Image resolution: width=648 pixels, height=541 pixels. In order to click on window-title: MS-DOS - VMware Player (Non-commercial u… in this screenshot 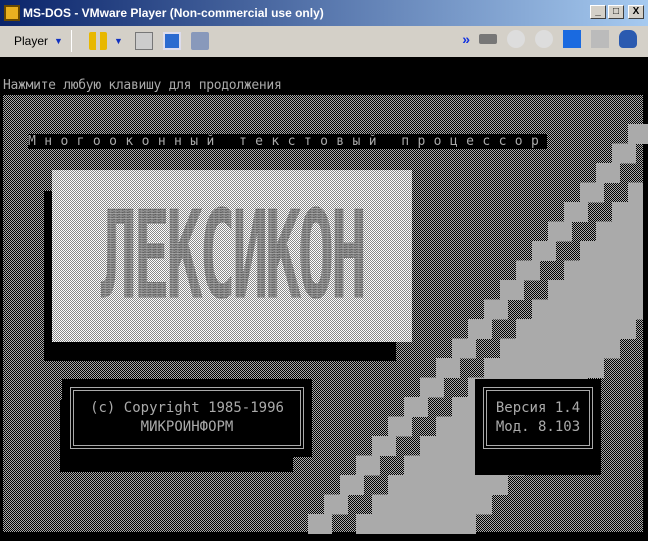, I will do `click(173, 13)`.